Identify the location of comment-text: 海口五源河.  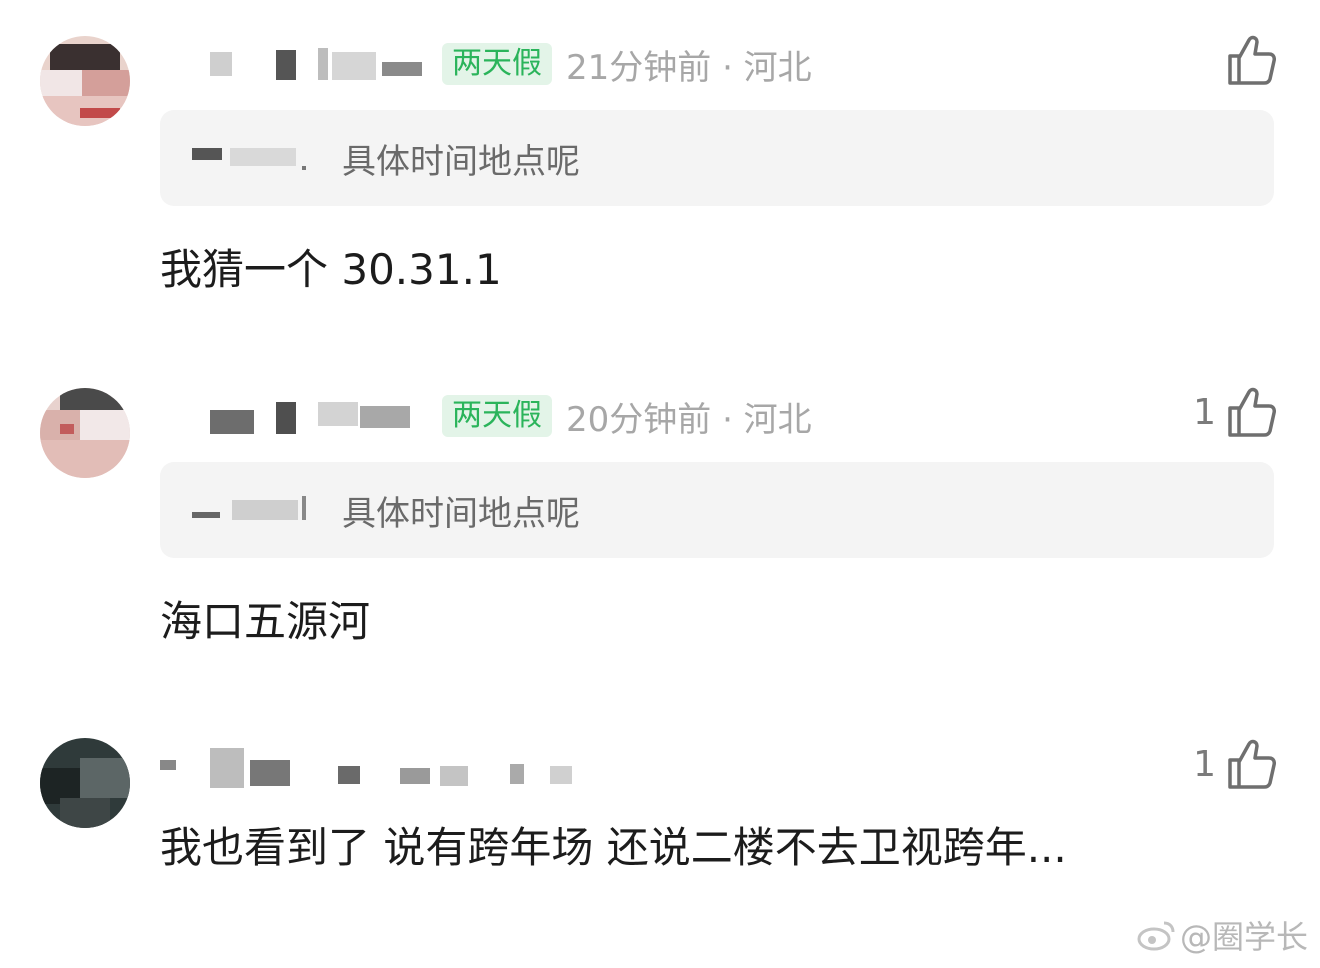
(265, 621).